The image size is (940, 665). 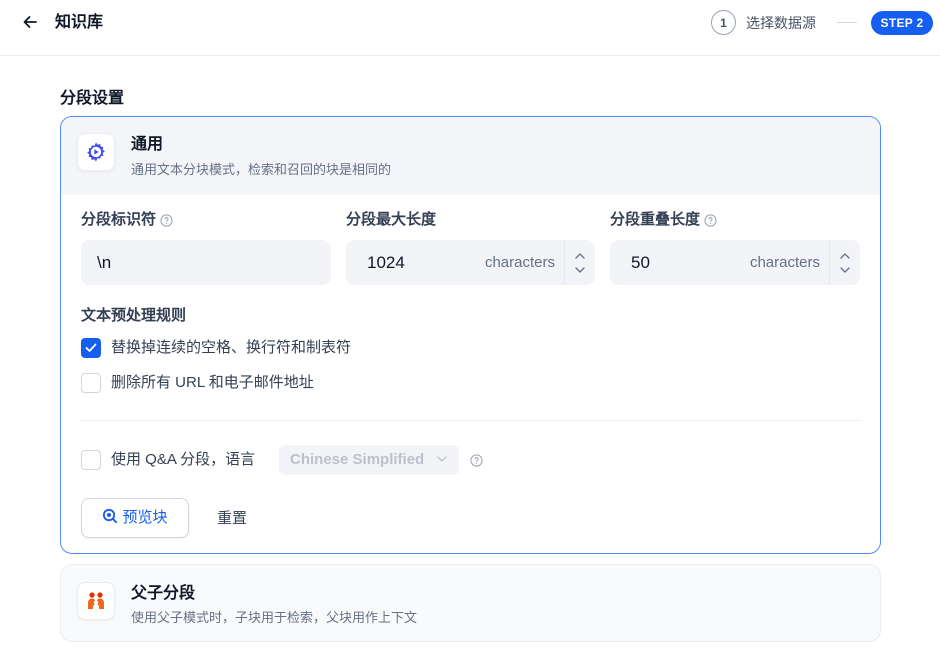 What do you see at coordinates (579, 262) in the screenshot?
I see `max-length-stepper` at bounding box center [579, 262].